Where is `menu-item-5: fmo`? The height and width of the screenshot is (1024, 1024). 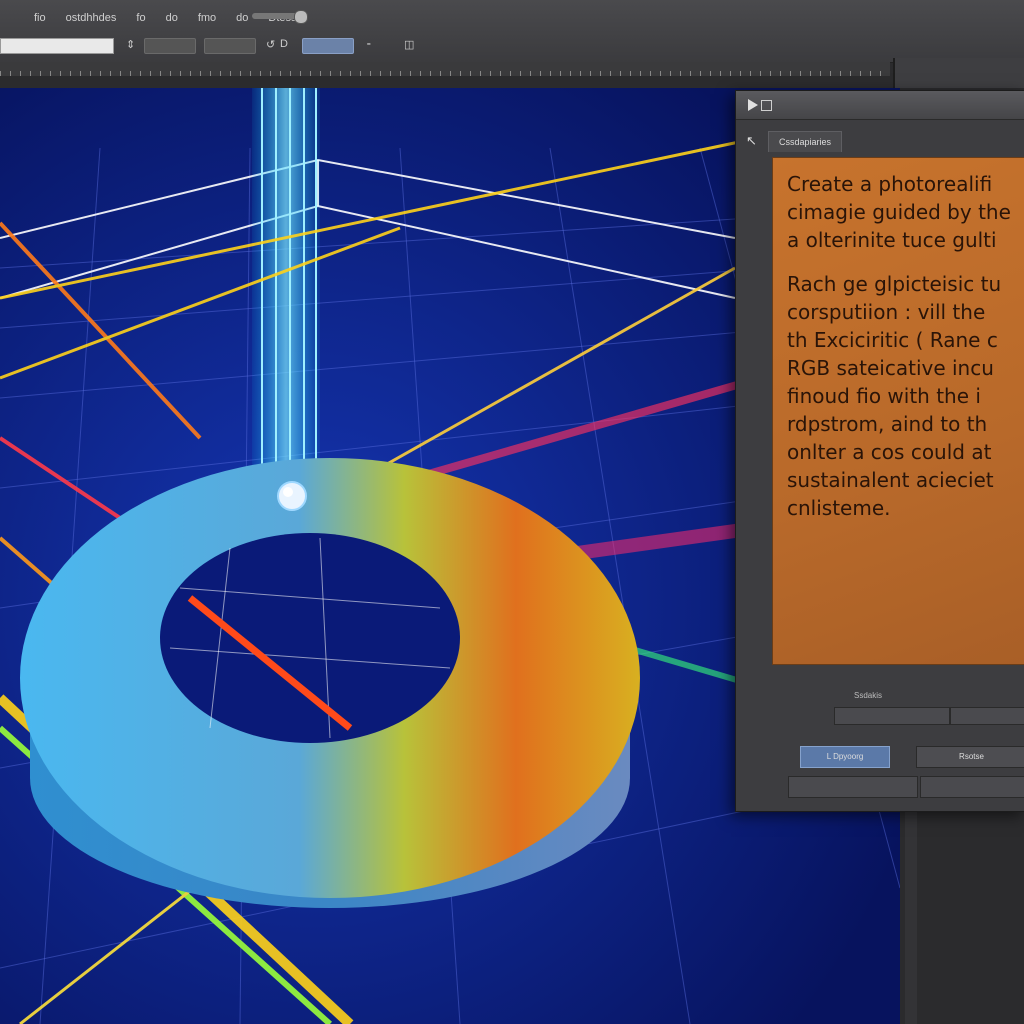
menu-item-5: fmo is located at coordinates (207, 18).